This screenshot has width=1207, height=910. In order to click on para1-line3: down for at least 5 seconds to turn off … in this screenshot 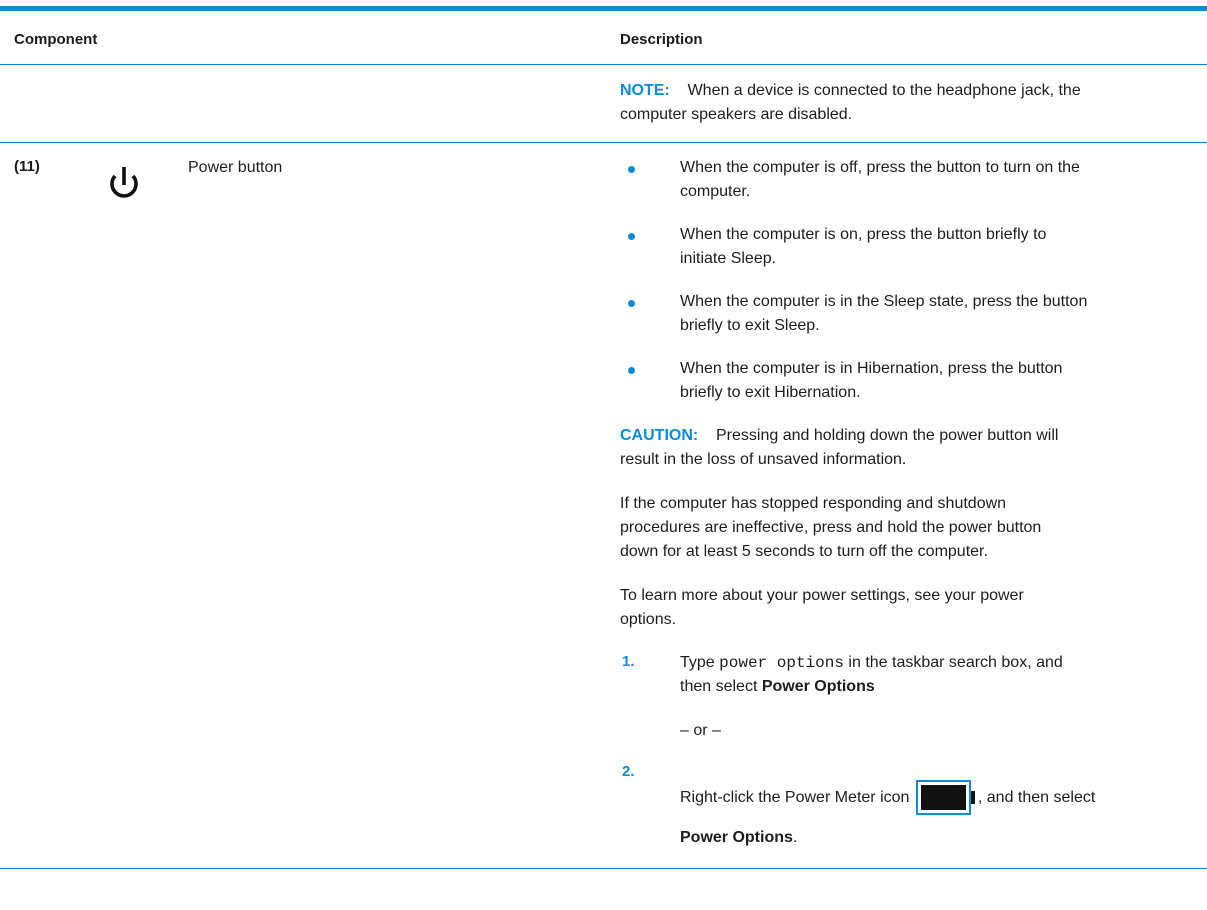, I will do `click(804, 551)`.